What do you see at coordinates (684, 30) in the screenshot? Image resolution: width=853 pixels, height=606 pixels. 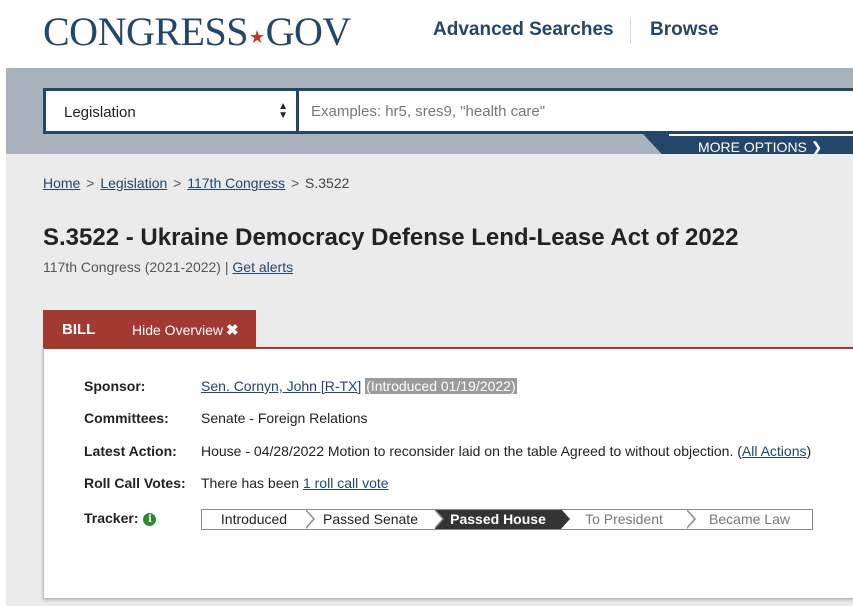 I see `nav-browse: Browse` at bounding box center [684, 30].